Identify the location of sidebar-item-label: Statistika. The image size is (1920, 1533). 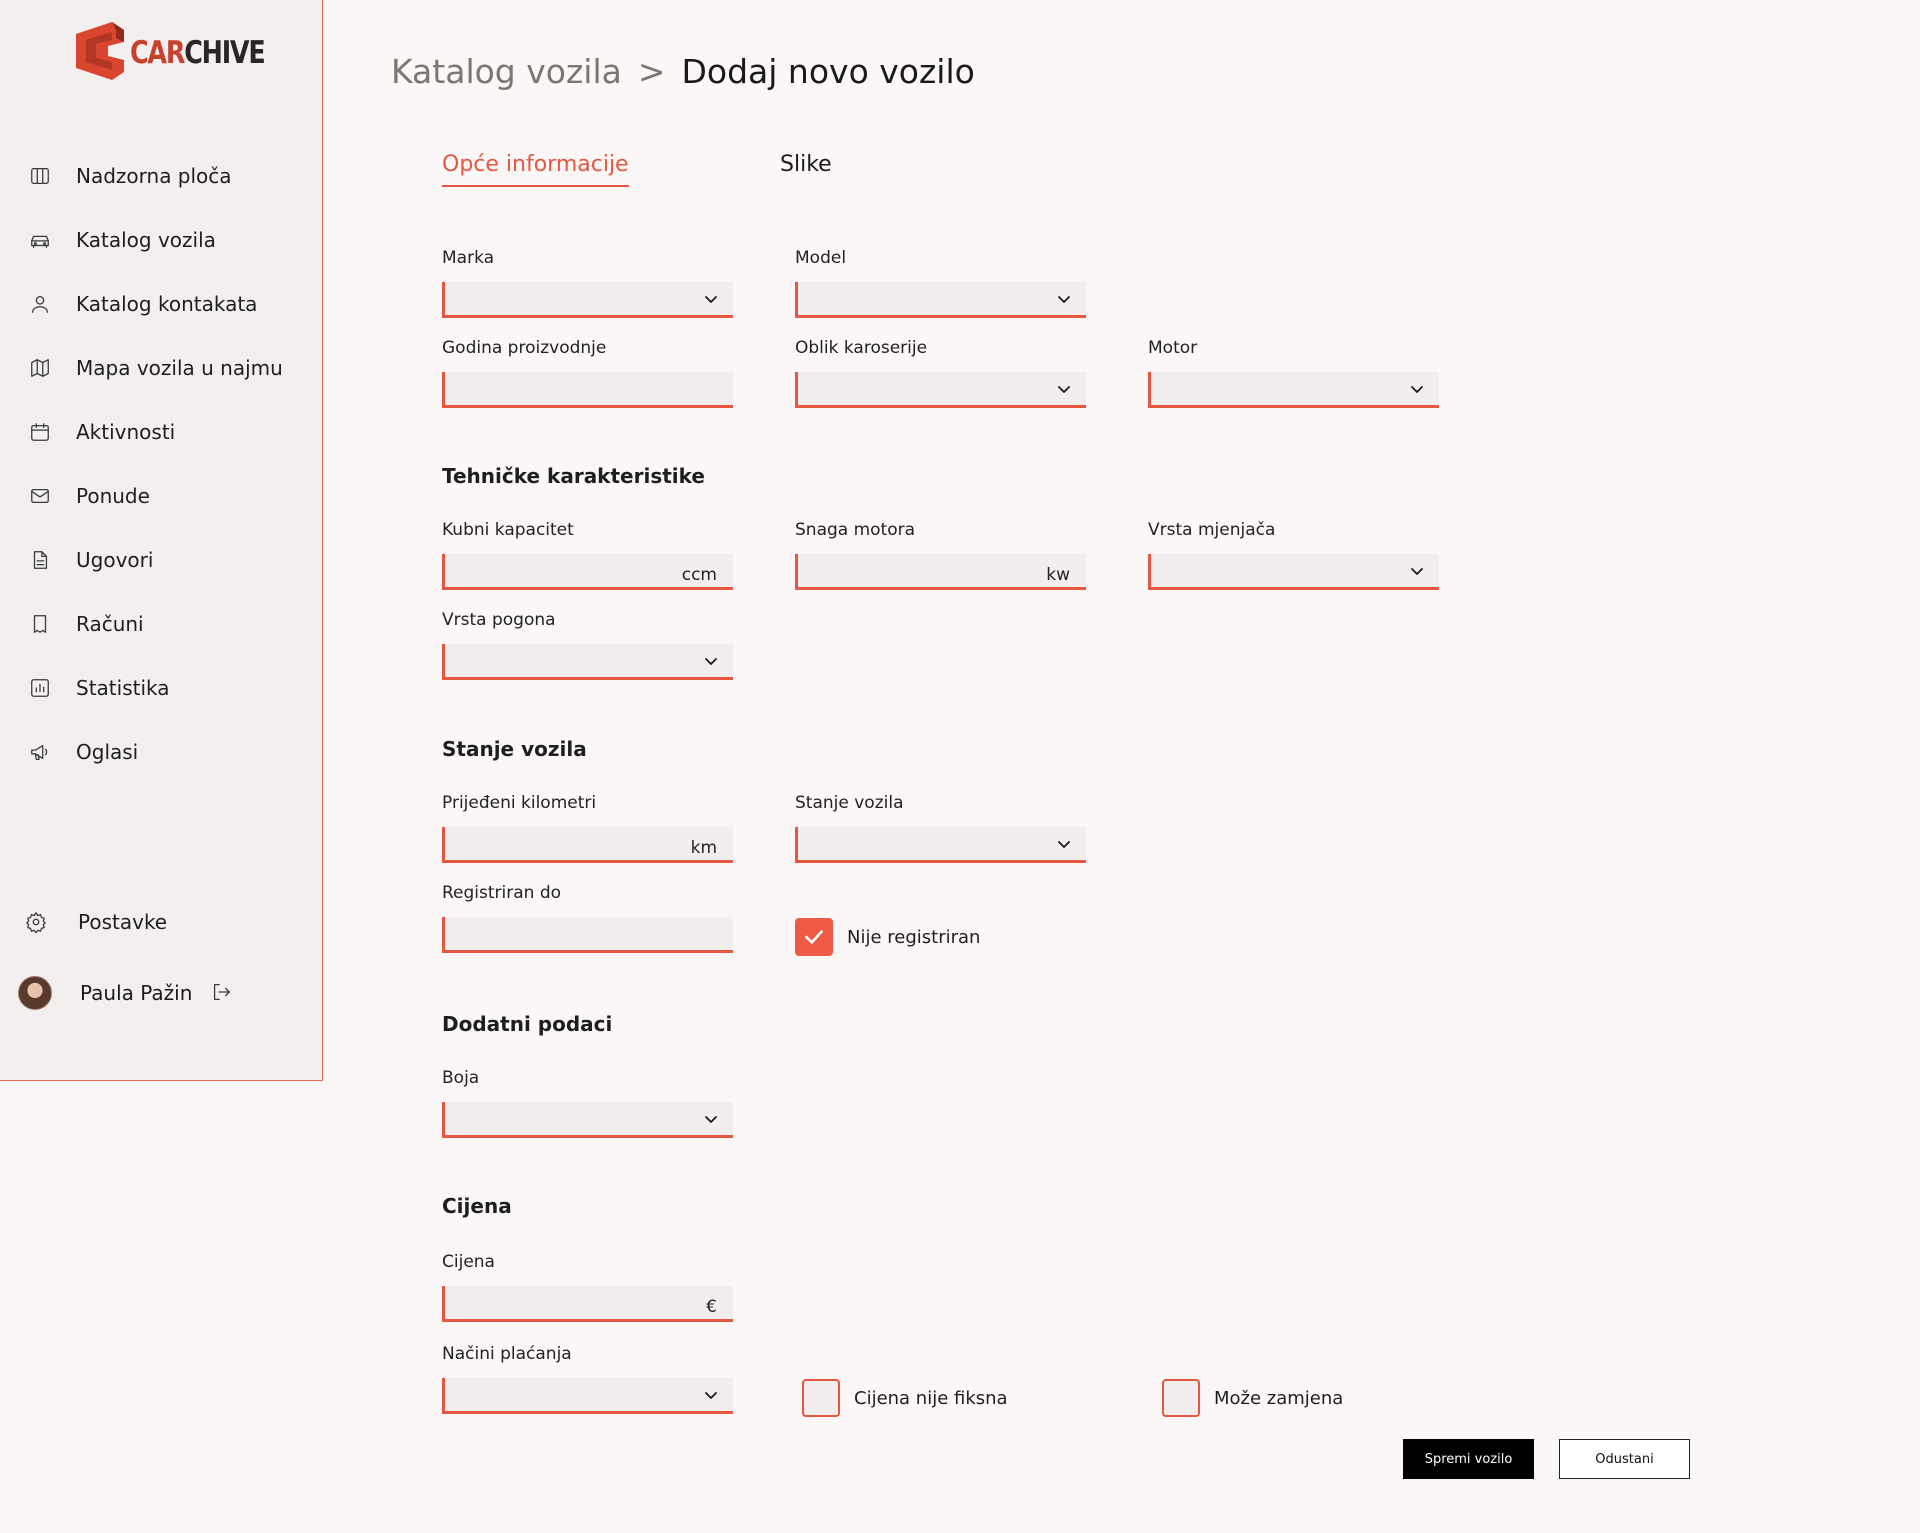
(123, 688).